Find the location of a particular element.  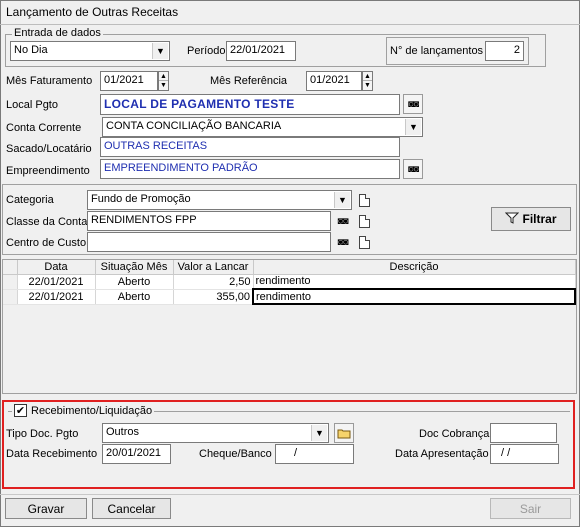

data-apres-field: / / is located at coordinates (524, 454).